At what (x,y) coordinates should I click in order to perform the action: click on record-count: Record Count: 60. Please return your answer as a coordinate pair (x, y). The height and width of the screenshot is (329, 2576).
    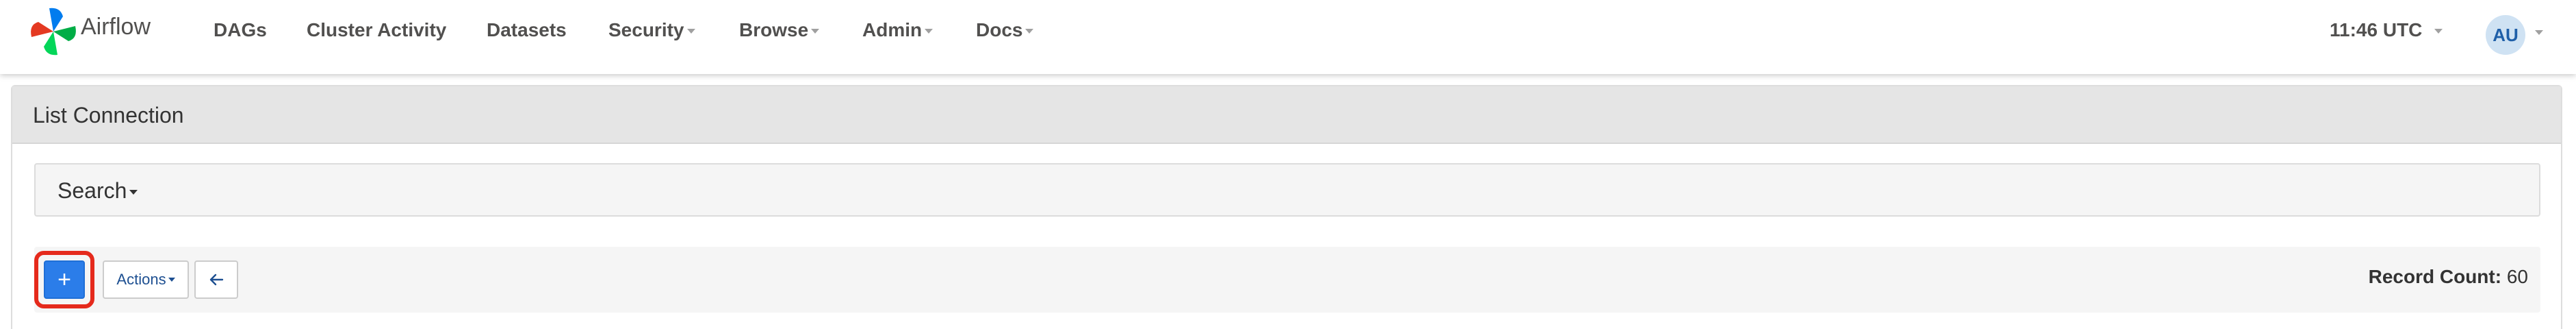
    Looking at the image, I should click on (2448, 277).